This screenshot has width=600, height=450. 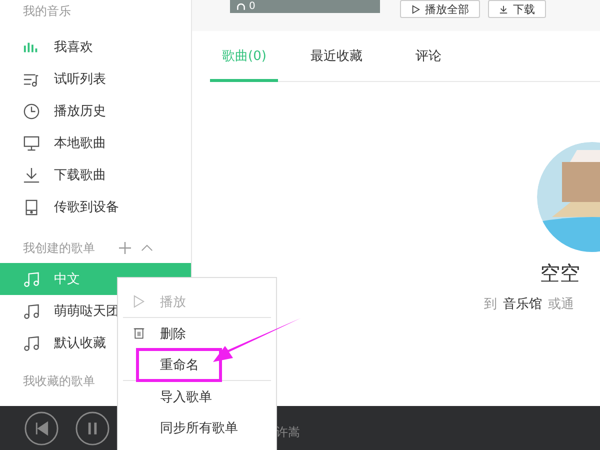 What do you see at coordinates (197, 396) in the screenshot?
I see `menu-item: 导入歌单` at bounding box center [197, 396].